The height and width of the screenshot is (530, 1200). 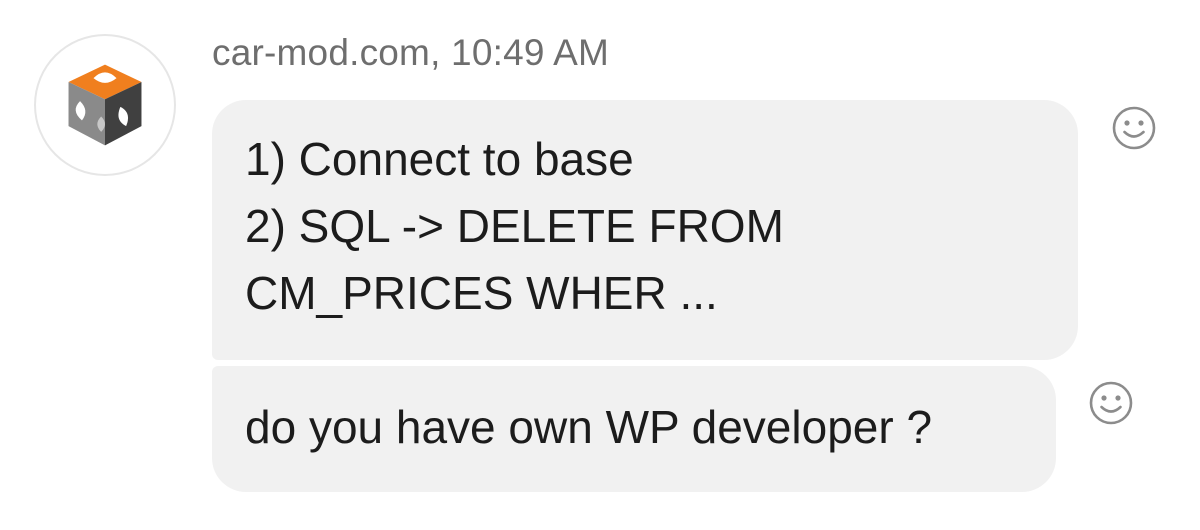 I want to click on avatar, so click(x=105, y=105).